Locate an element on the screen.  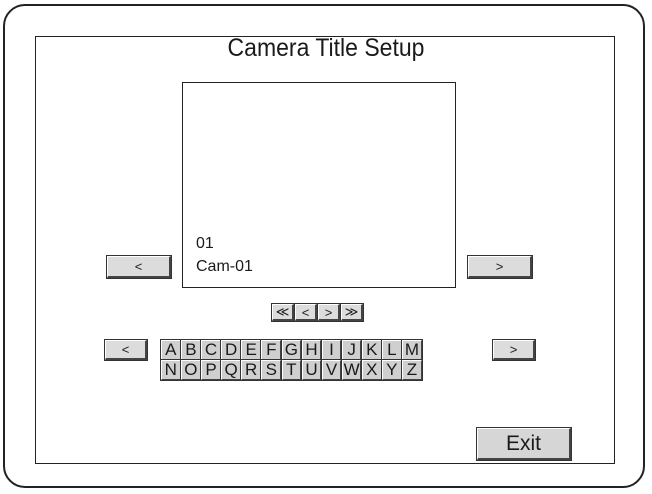
cursor-right-button: > is located at coordinates (329, 312).